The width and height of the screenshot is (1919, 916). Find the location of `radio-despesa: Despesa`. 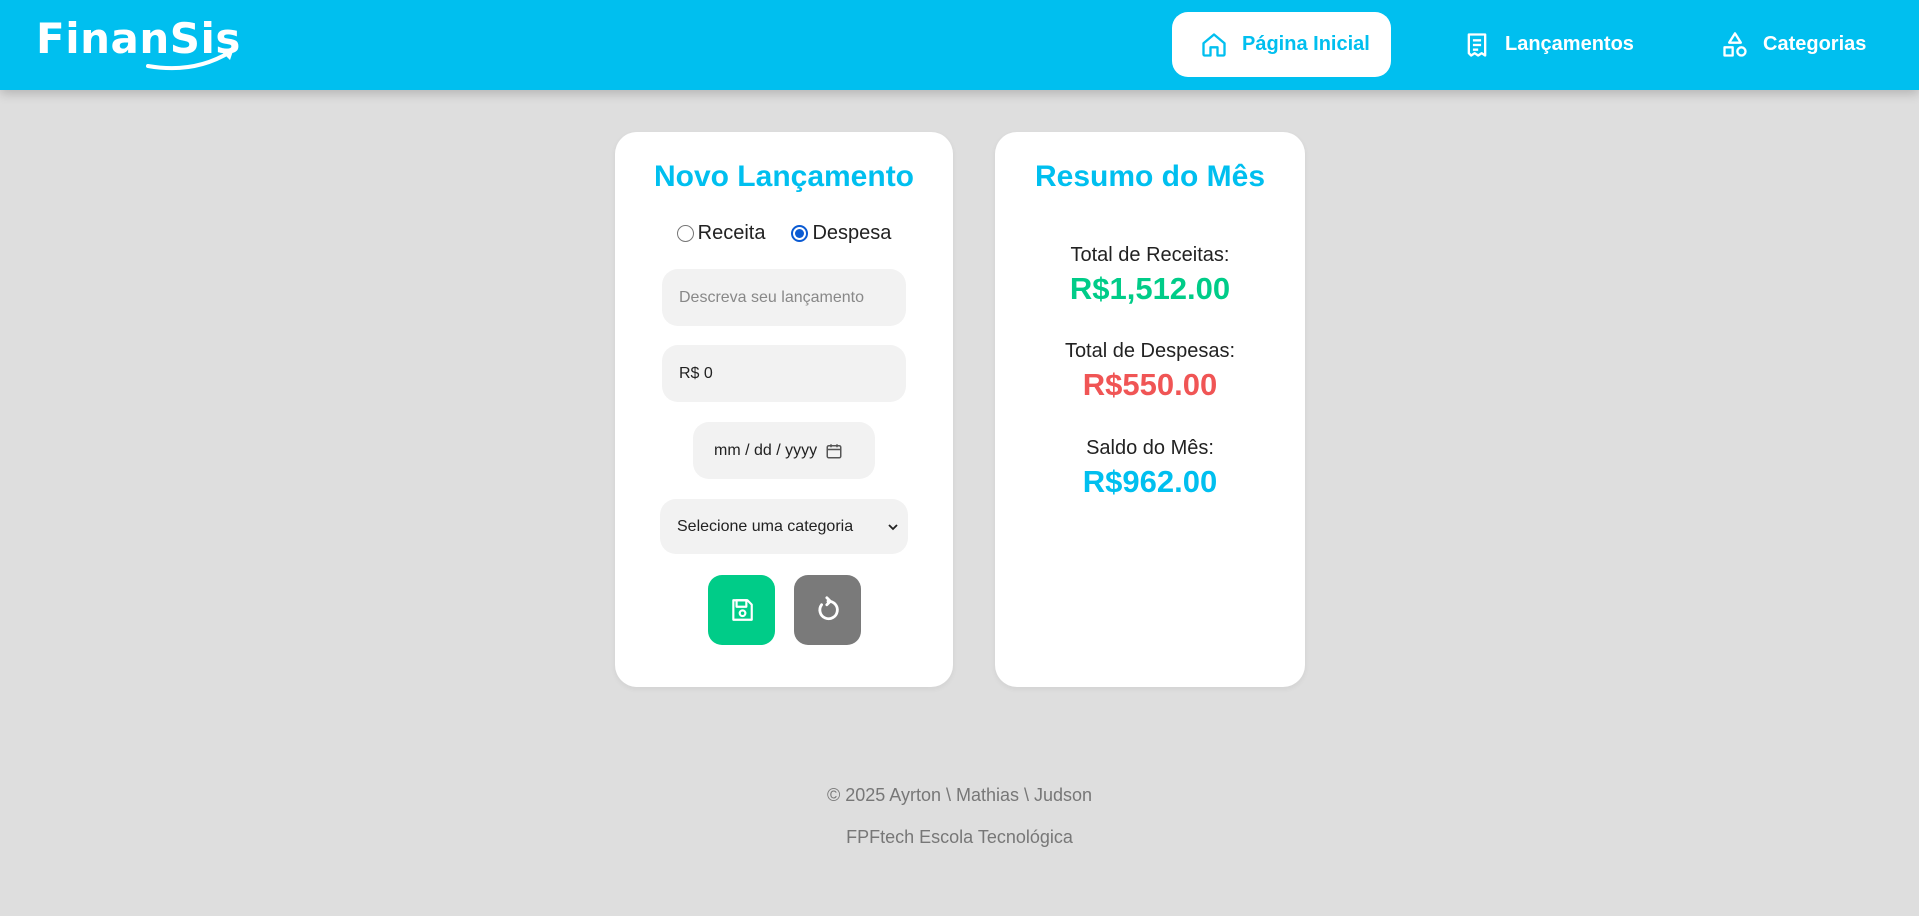

radio-despesa: Despesa is located at coordinates (841, 233).